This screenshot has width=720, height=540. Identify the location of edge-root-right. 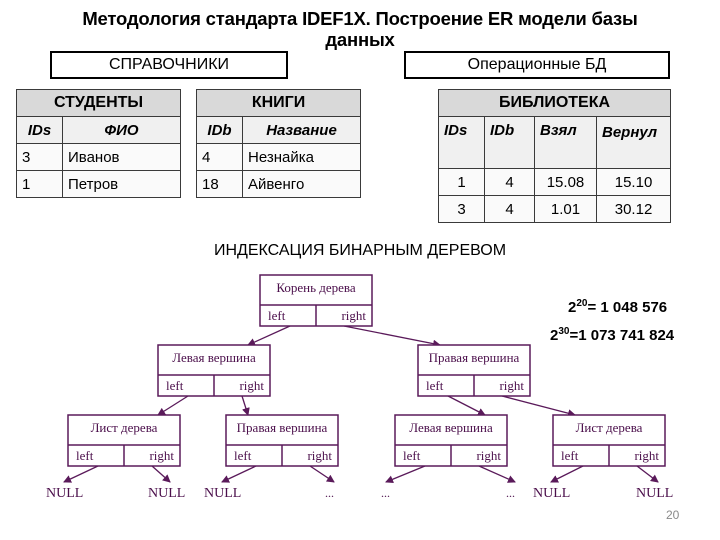
(392, 336).